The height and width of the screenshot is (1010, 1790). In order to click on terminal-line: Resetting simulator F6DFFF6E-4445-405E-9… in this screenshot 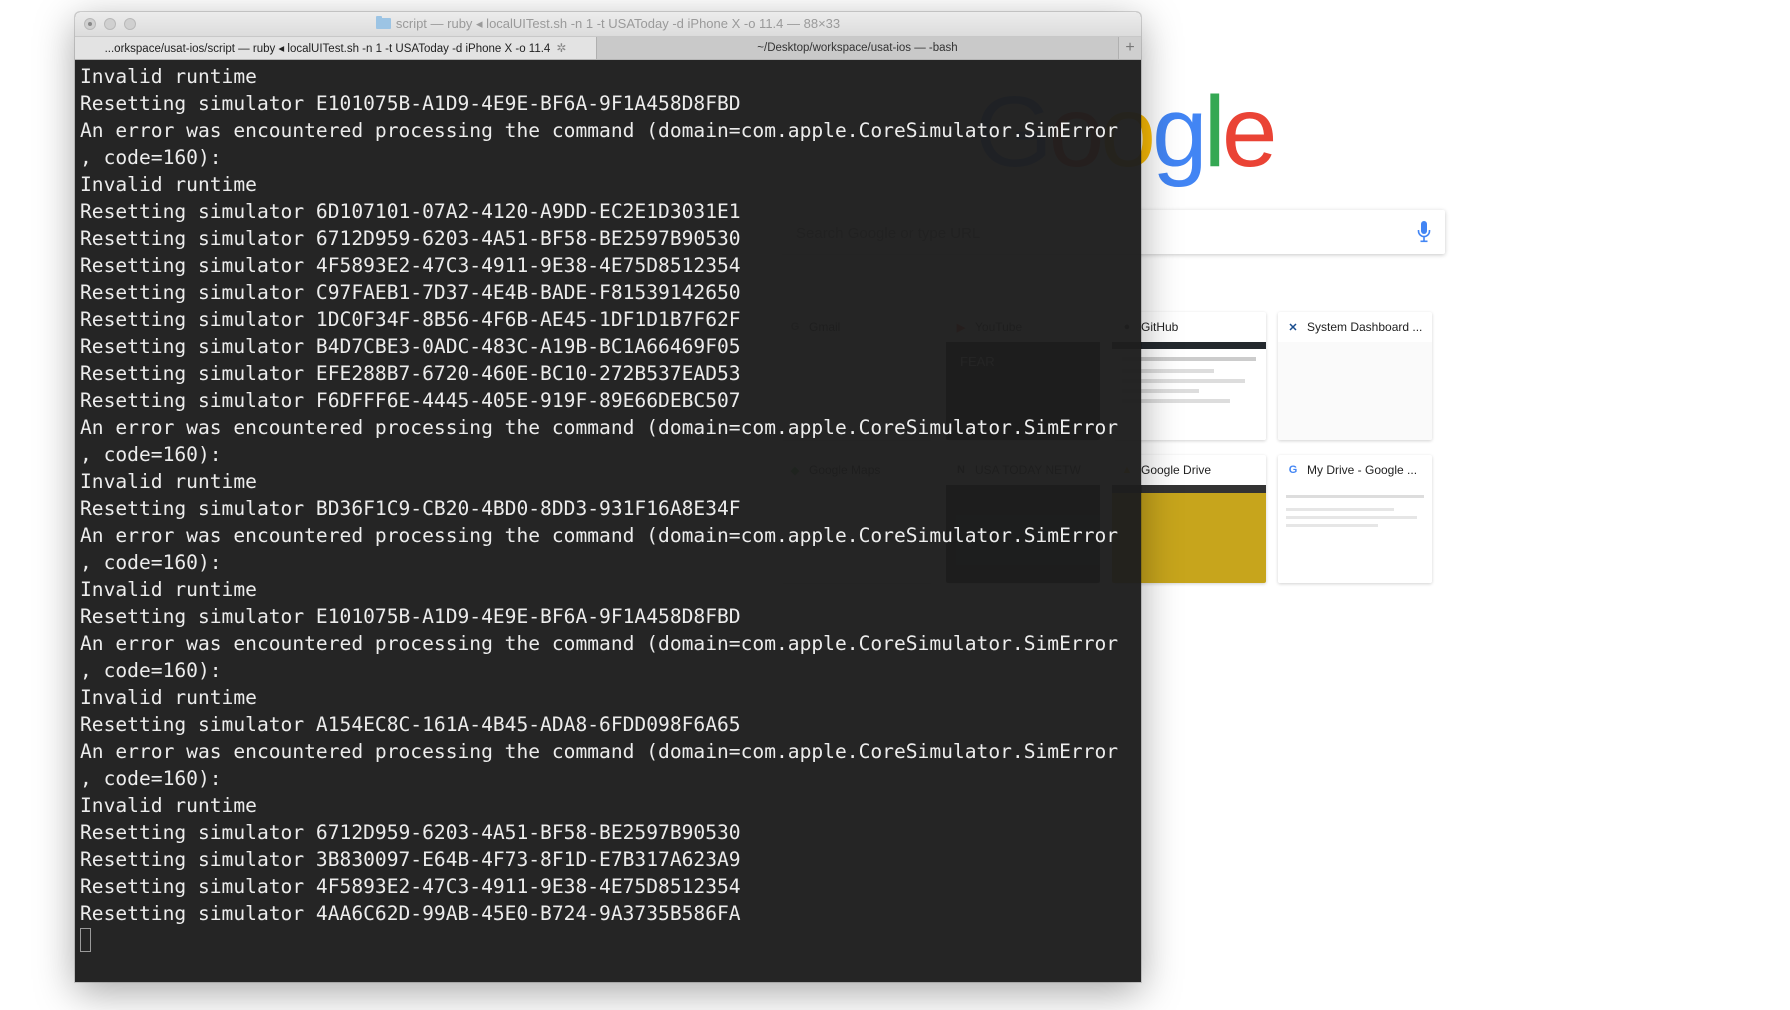, I will do `click(410, 400)`.